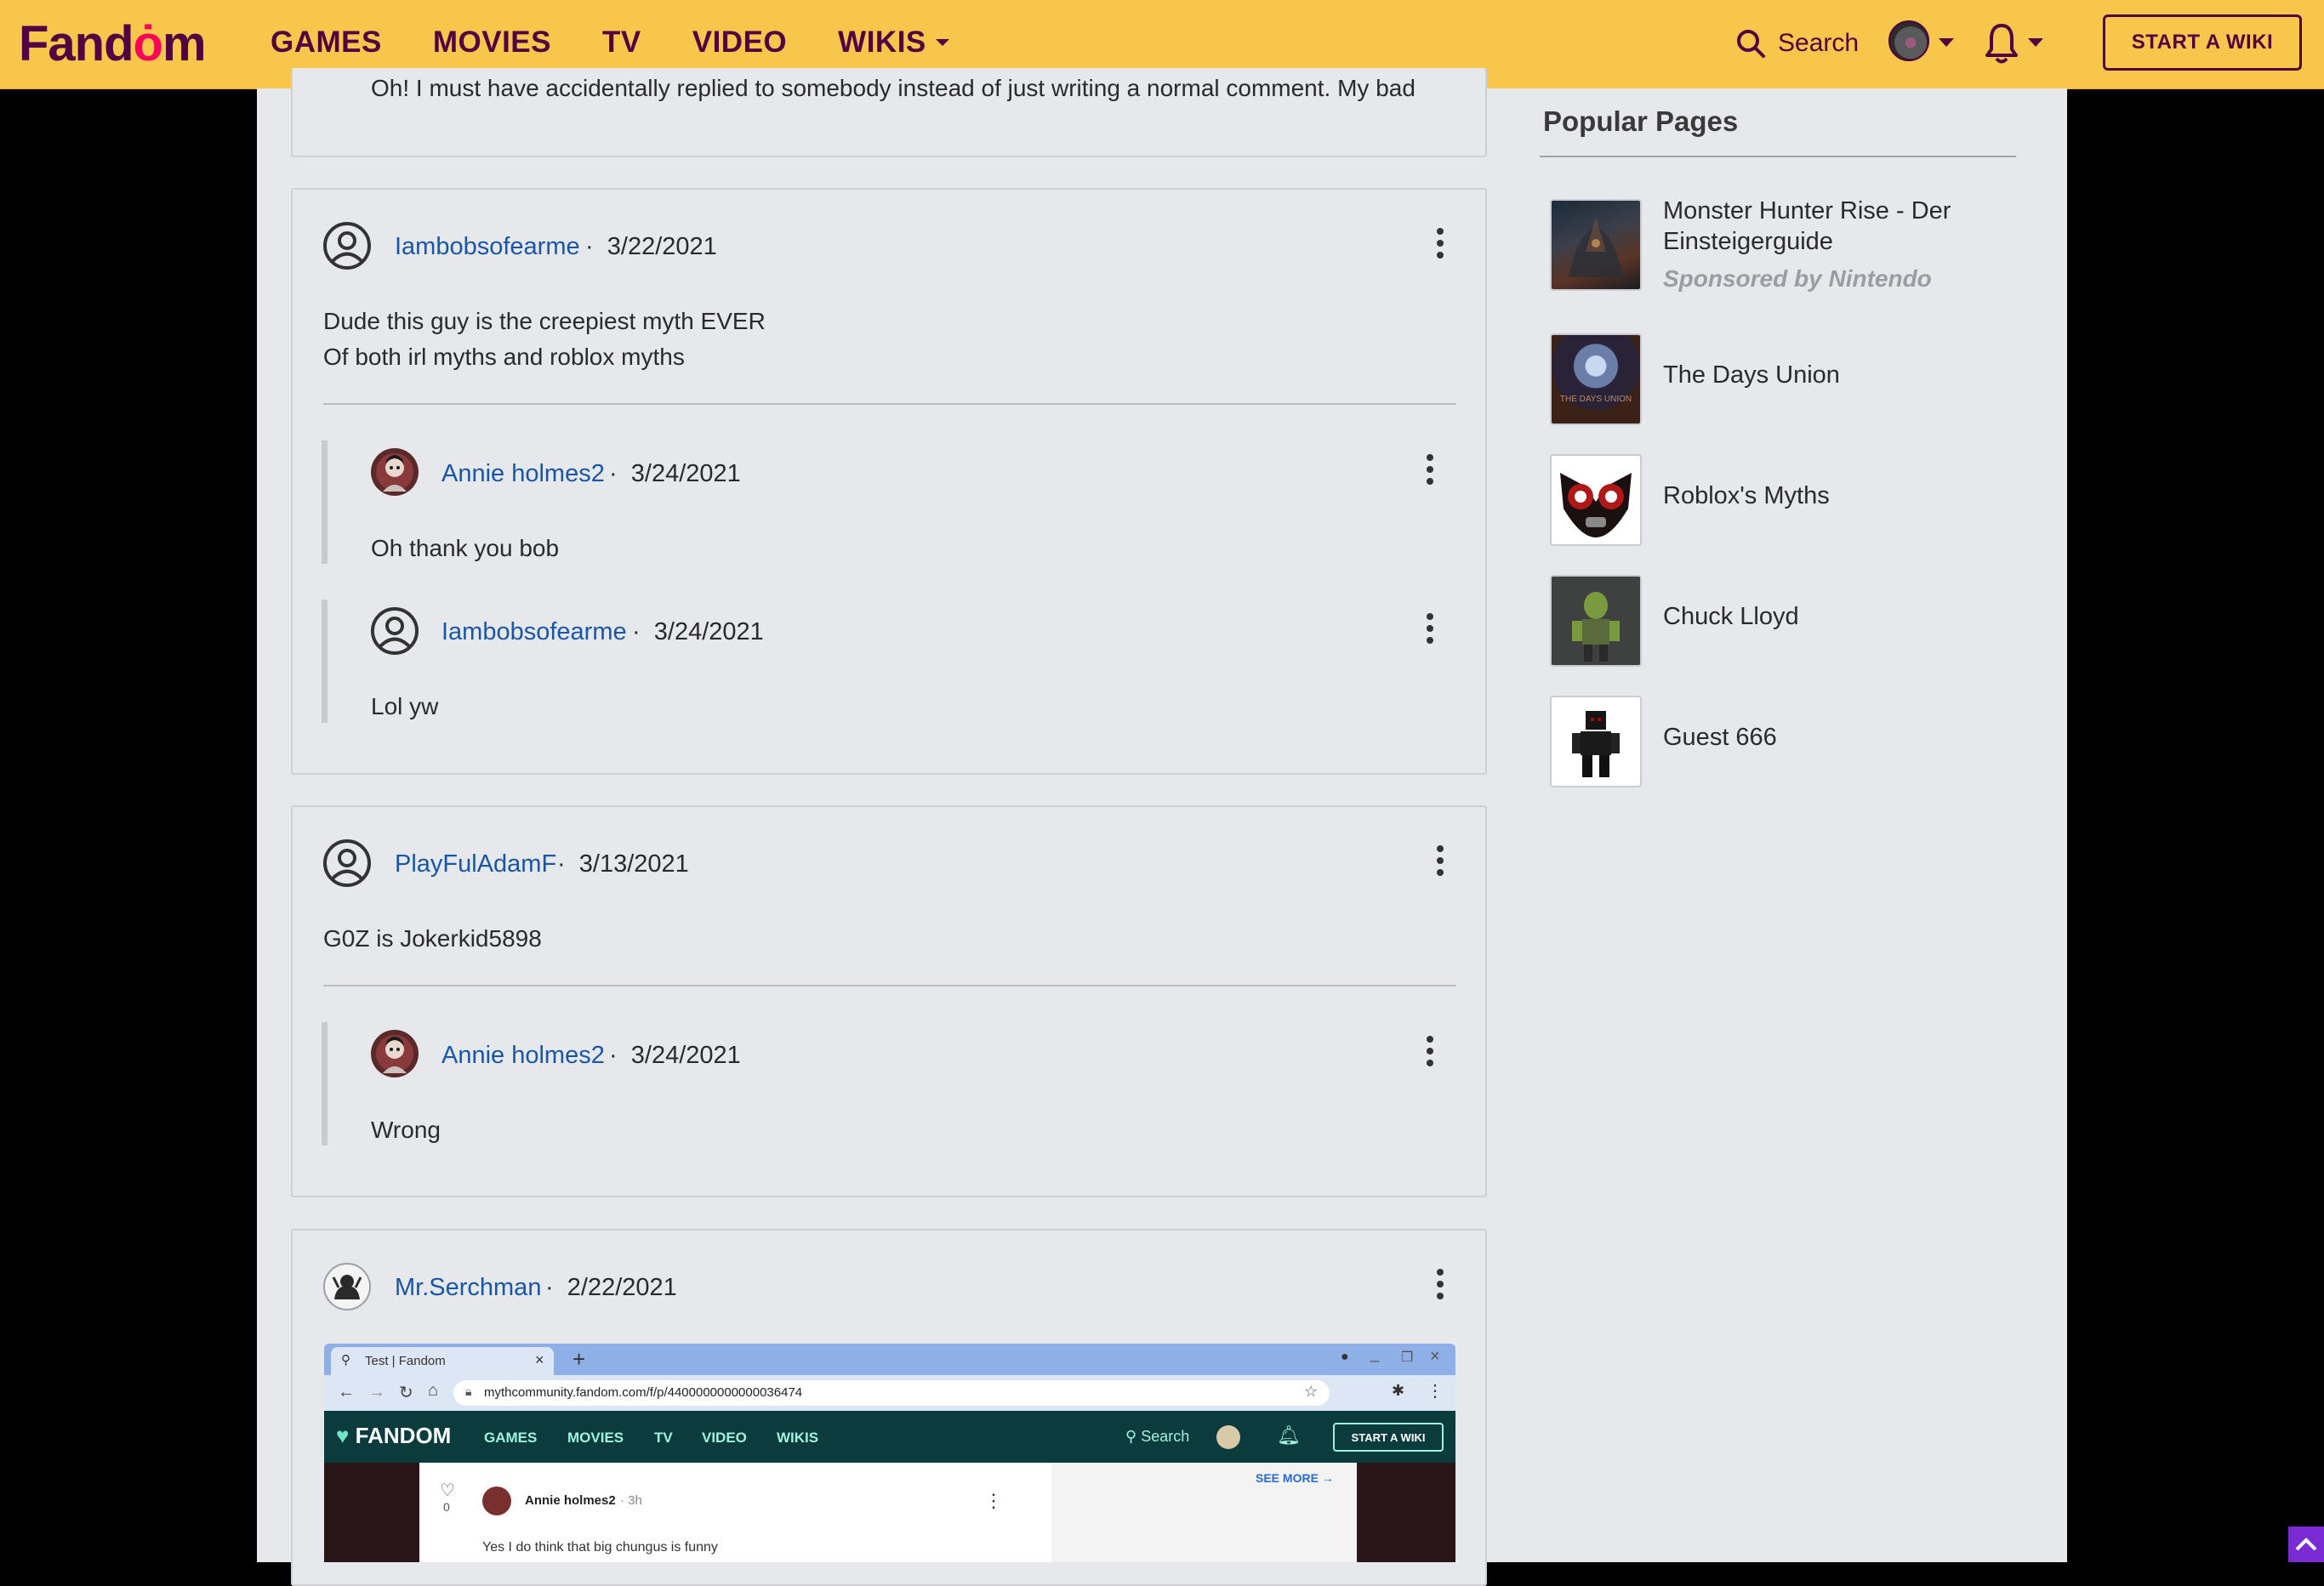 This screenshot has width=2324, height=1586. I want to click on chevron-up-icon, so click(2306, 1544).